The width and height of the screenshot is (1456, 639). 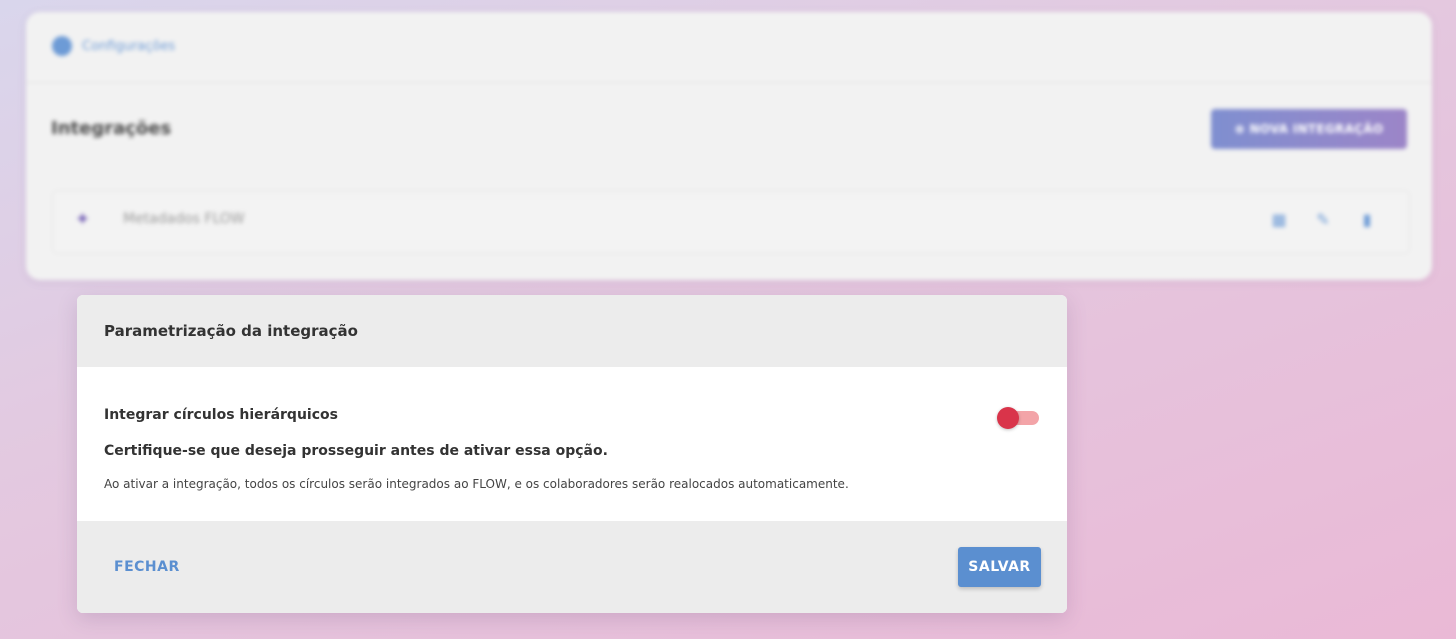 I want to click on integration-row: ✦ Metadados FLOW ▦ ✎ ▮, so click(x=731, y=222).